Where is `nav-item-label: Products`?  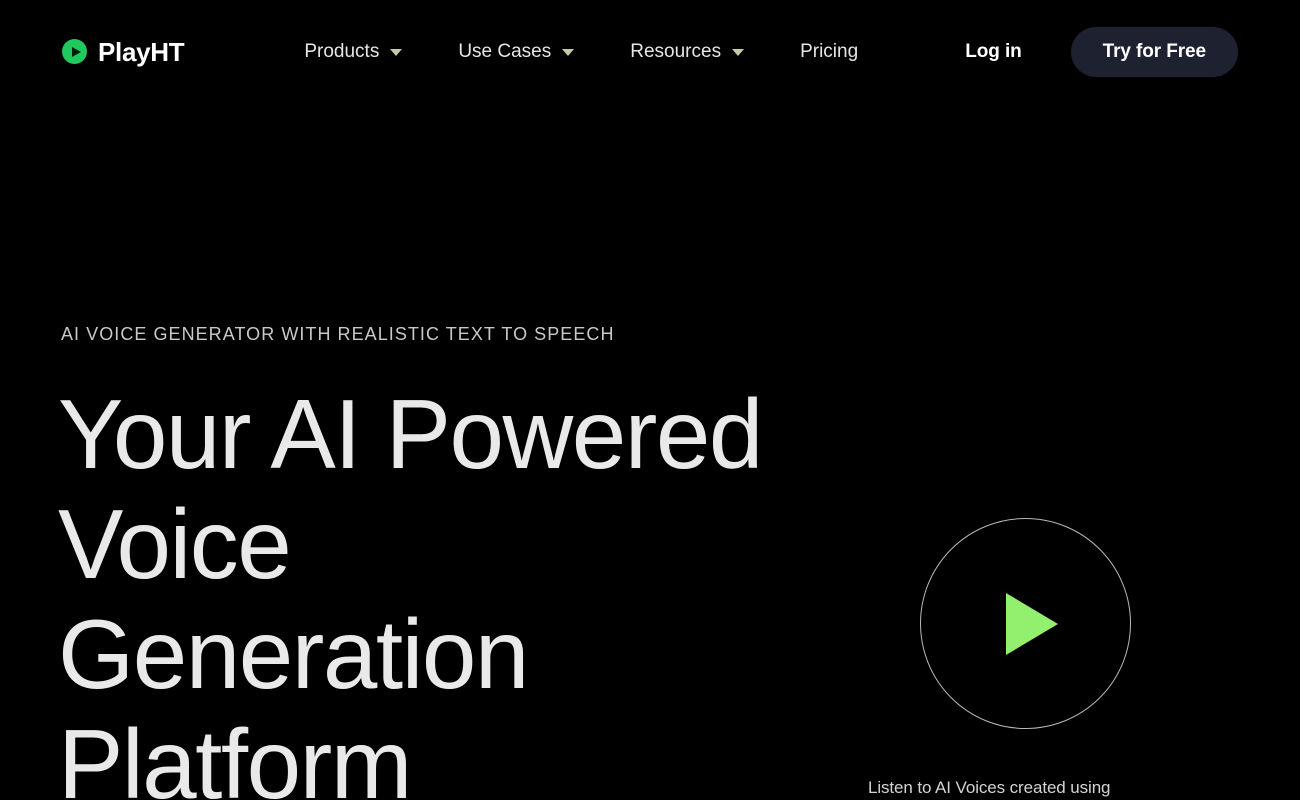
nav-item-label: Products is located at coordinates (342, 51).